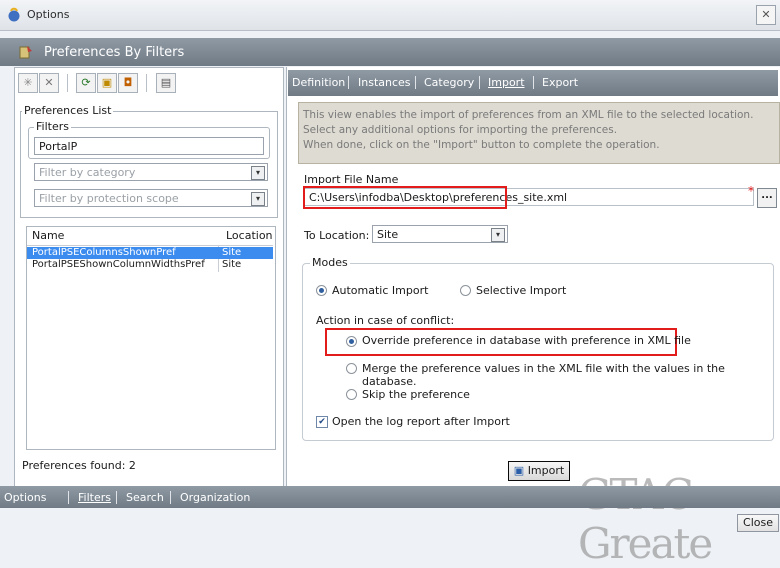  What do you see at coordinates (114, 52) in the screenshot?
I see `panel-title: Preferences By Filters` at bounding box center [114, 52].